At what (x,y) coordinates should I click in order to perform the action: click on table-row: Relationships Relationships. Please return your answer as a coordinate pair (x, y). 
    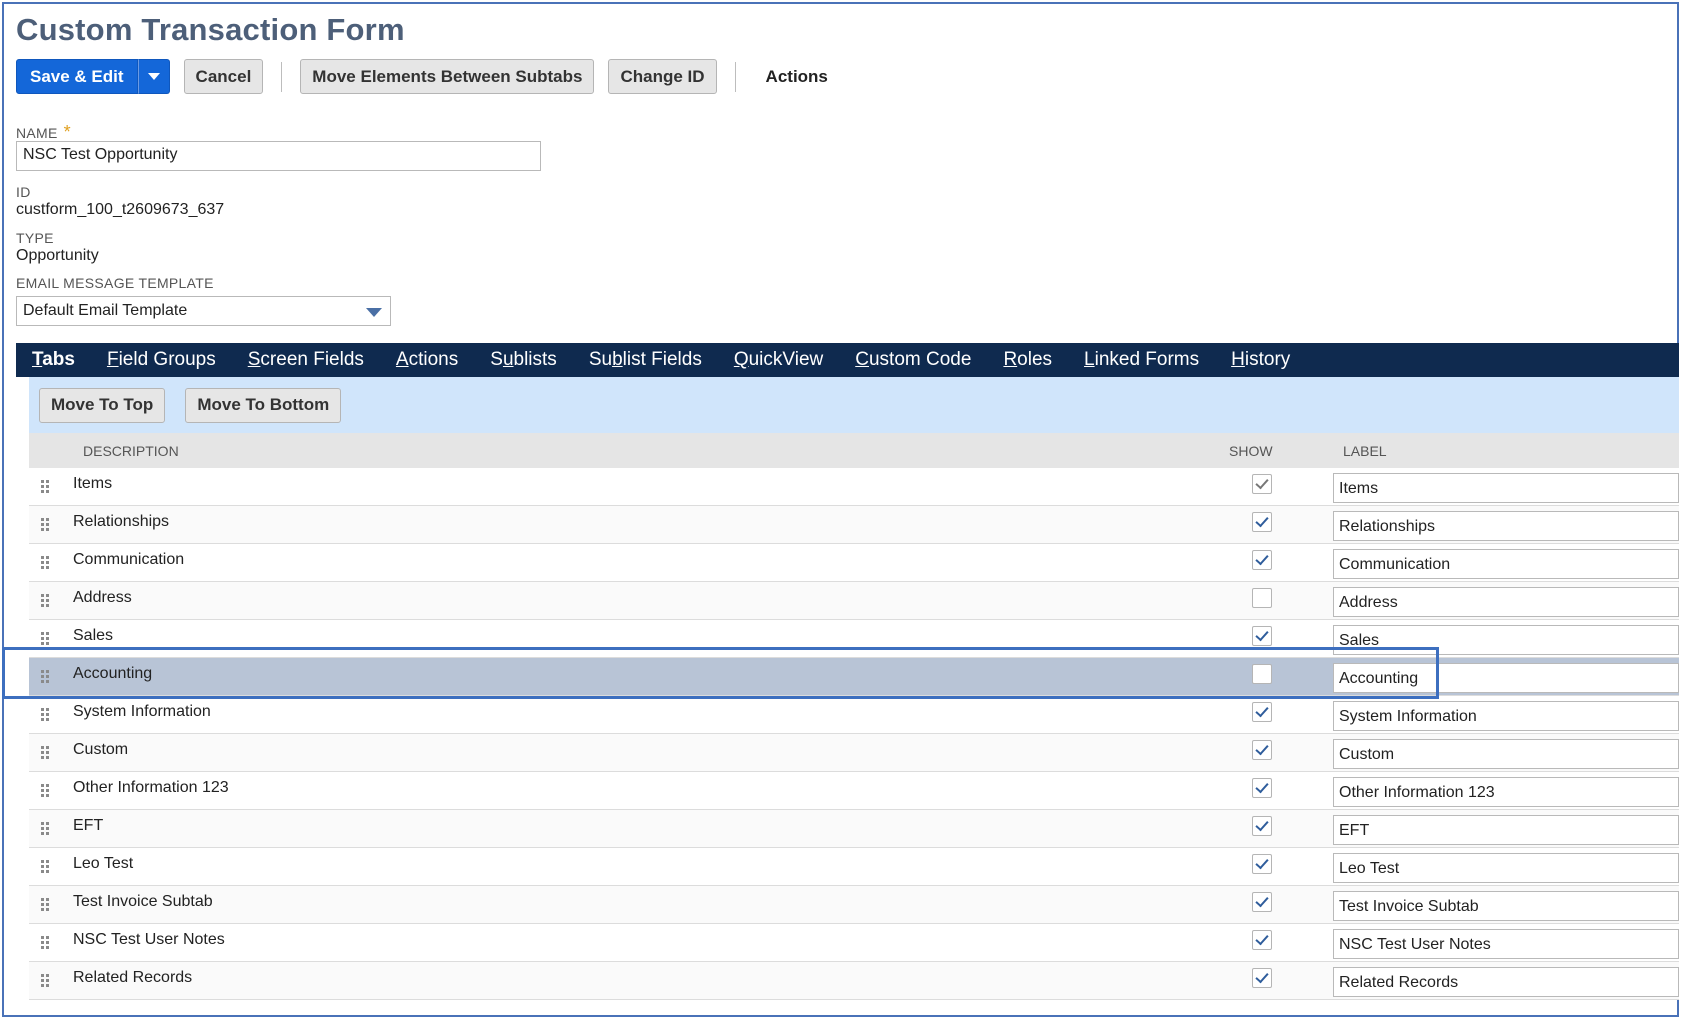
    Looking at the image, I should click on (854, 525).